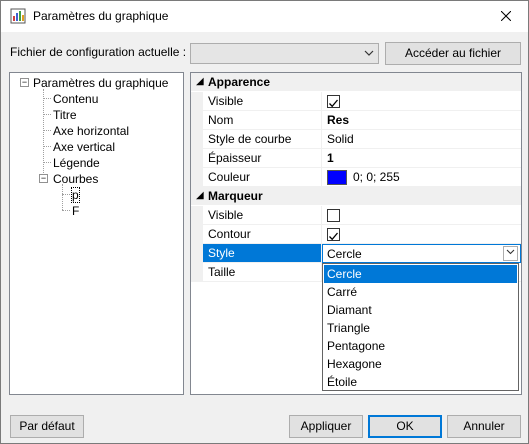 The height and width of the screenshot is (444, 529). Describe the element at coordinates (420, 310) in the screenshot. I see `dropdown-option-diamant: Diamant` at that location.